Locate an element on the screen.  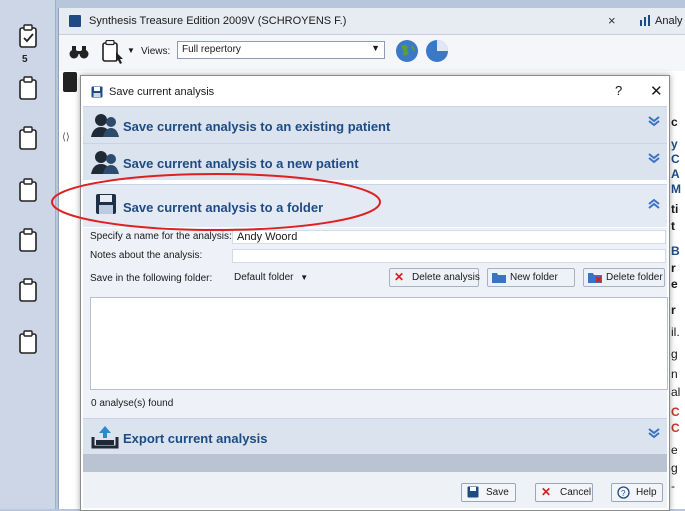
bg-text-fragment: il. is located at coordinates (675, 332).